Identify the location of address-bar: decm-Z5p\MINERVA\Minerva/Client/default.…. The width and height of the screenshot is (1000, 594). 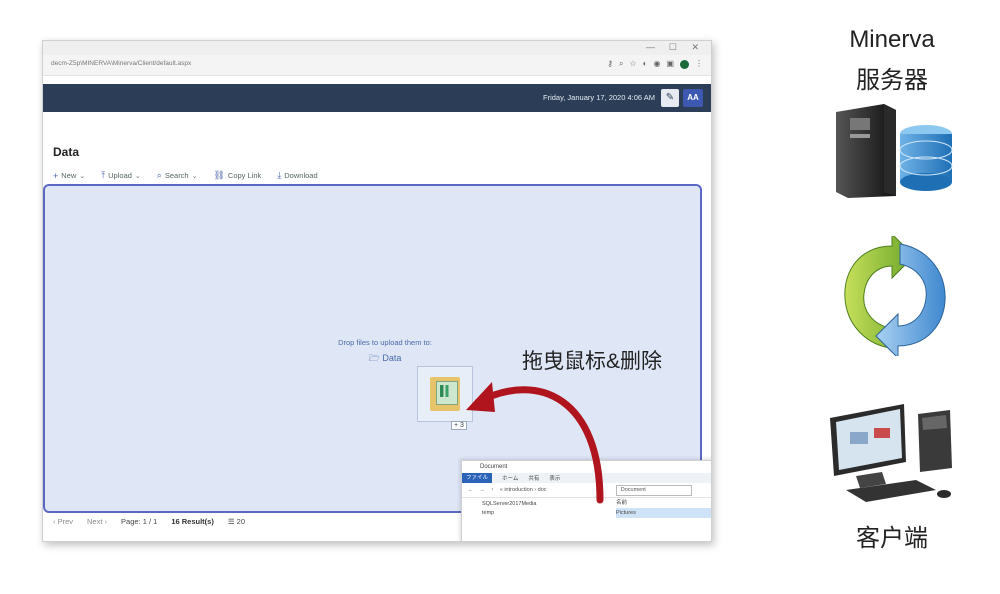
(377, 65).